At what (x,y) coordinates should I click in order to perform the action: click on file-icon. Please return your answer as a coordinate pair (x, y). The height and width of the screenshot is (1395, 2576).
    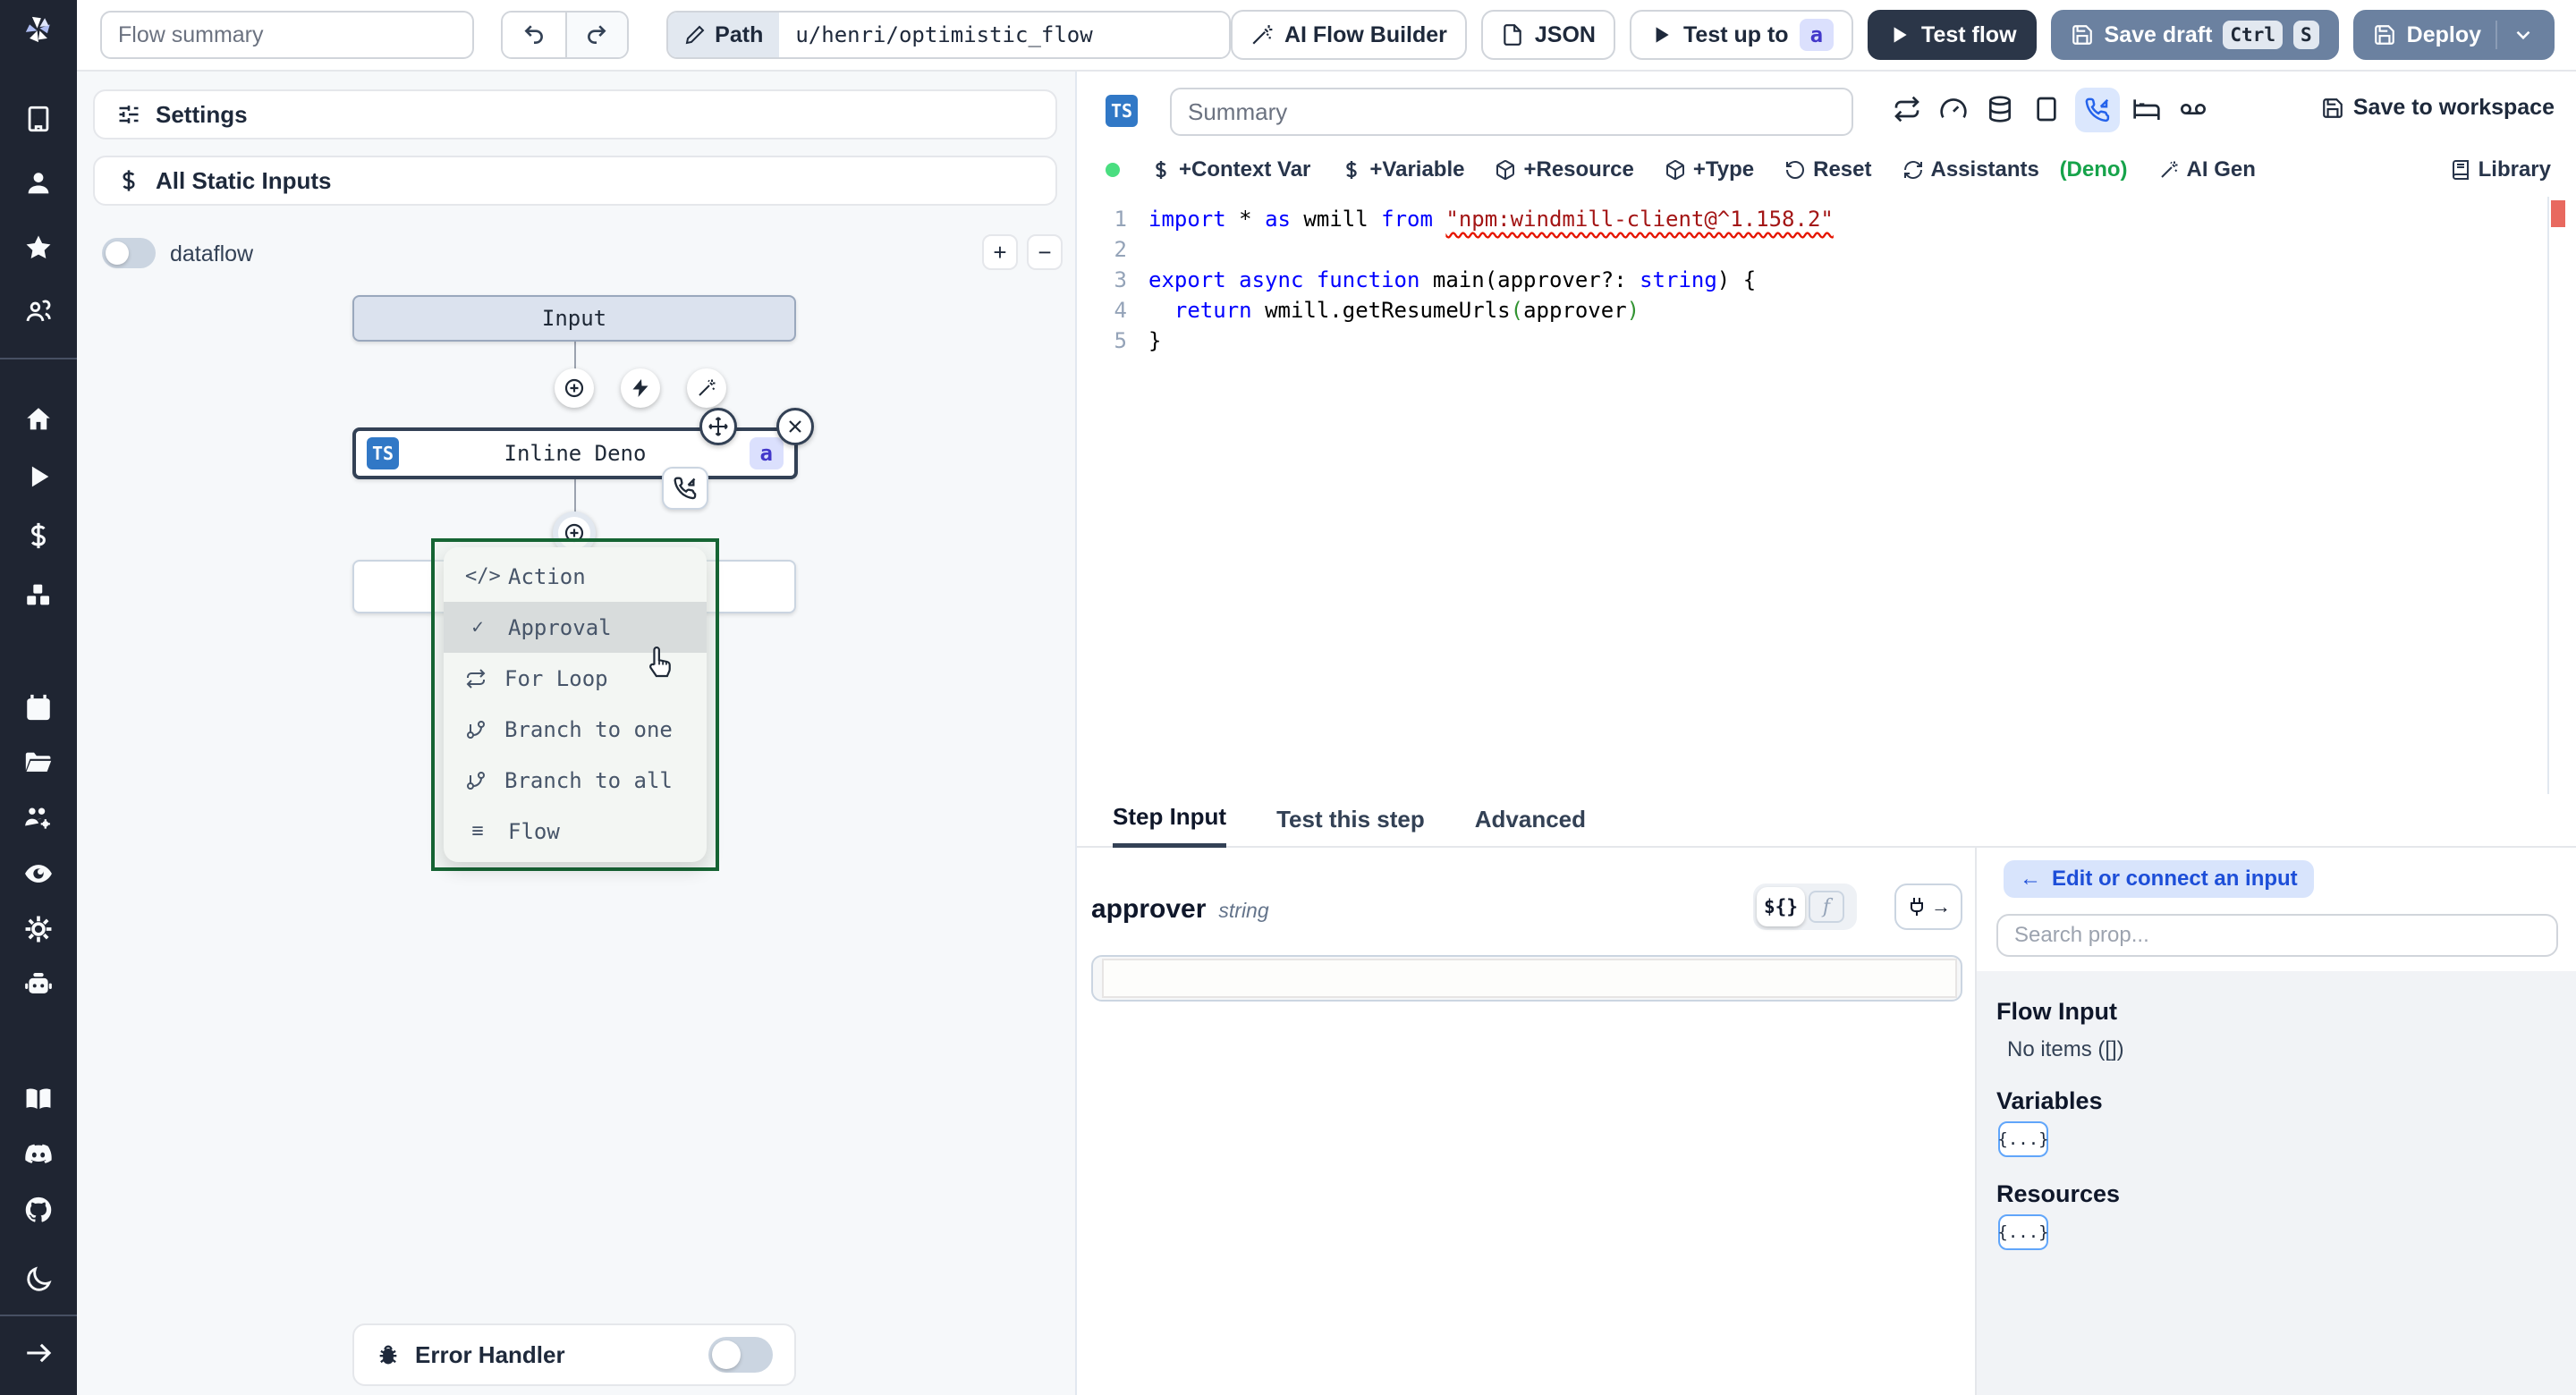
    Looking at the image, I should click on (1512, 35).